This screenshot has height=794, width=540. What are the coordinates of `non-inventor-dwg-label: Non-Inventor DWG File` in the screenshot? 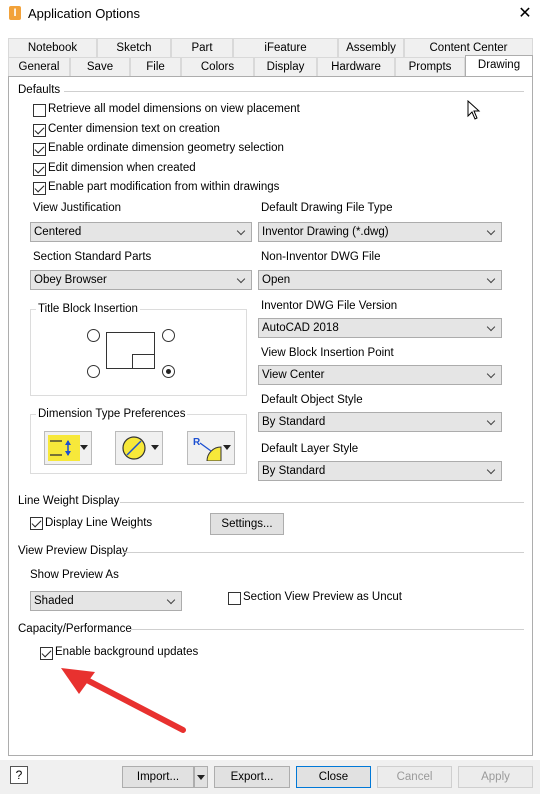 It's located at (321, 257).